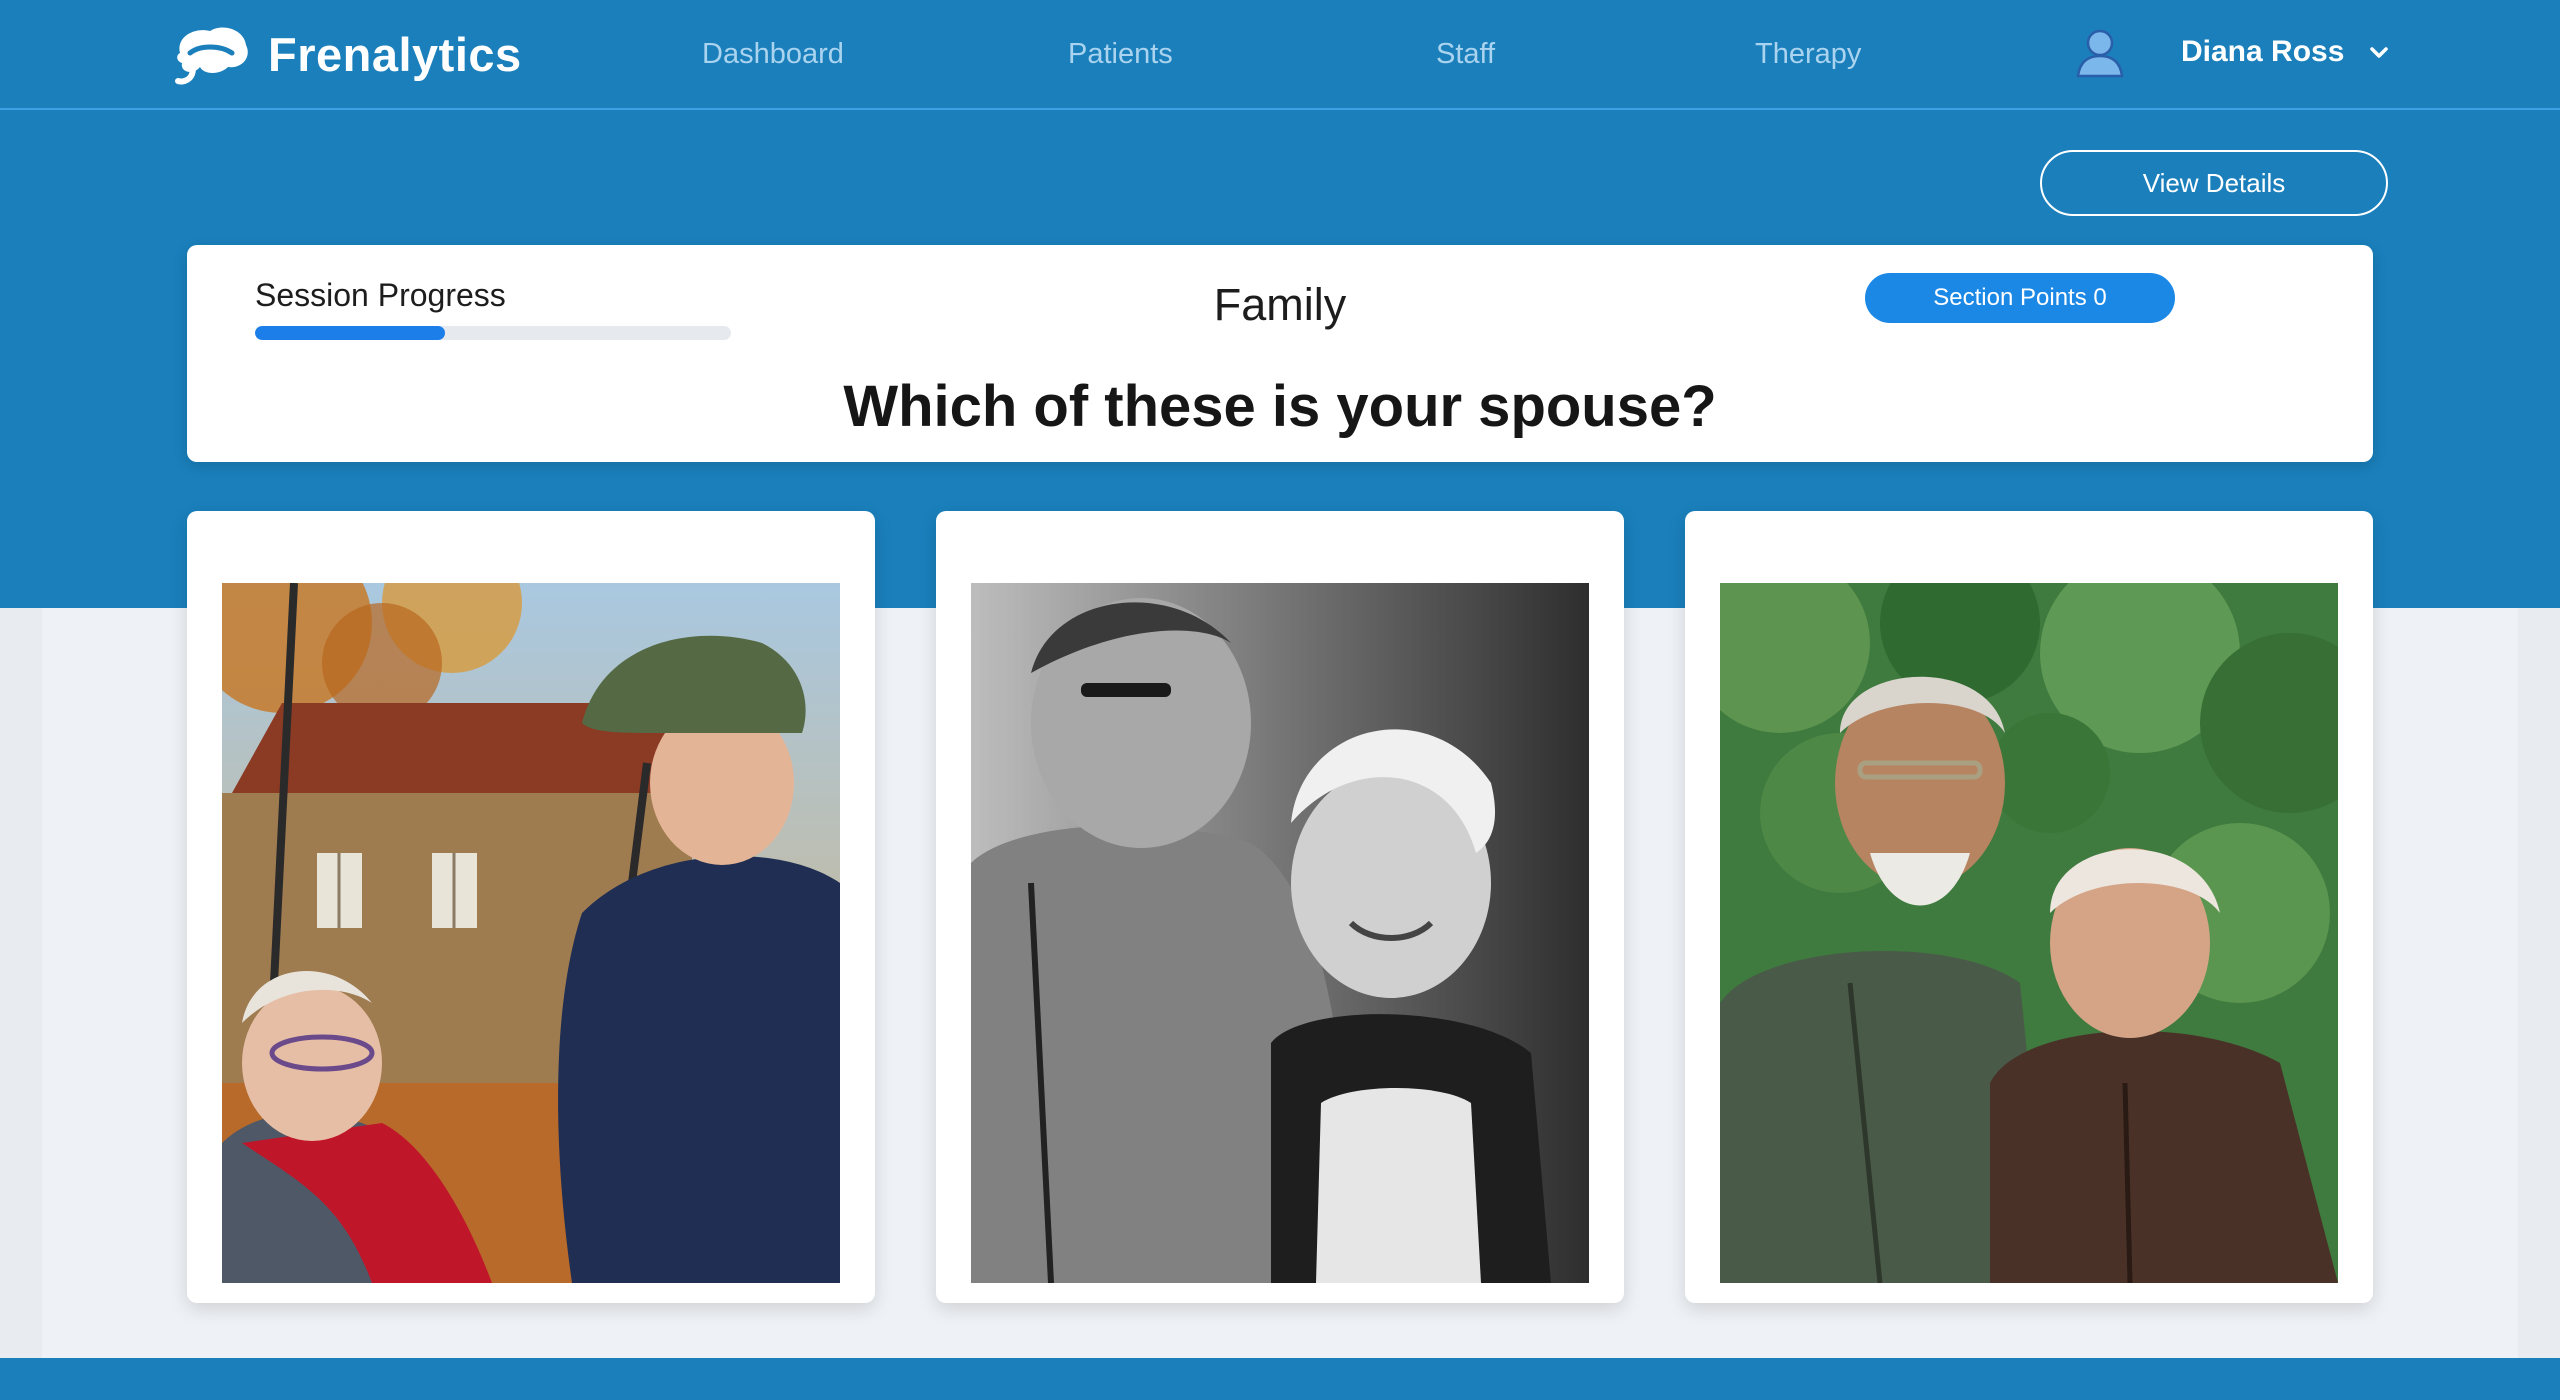 This screenshot has width=2560, height=1400. Describe the element at coordinates (2379, 53) in the screenshot. I see `chevron-down-icon` at that location.